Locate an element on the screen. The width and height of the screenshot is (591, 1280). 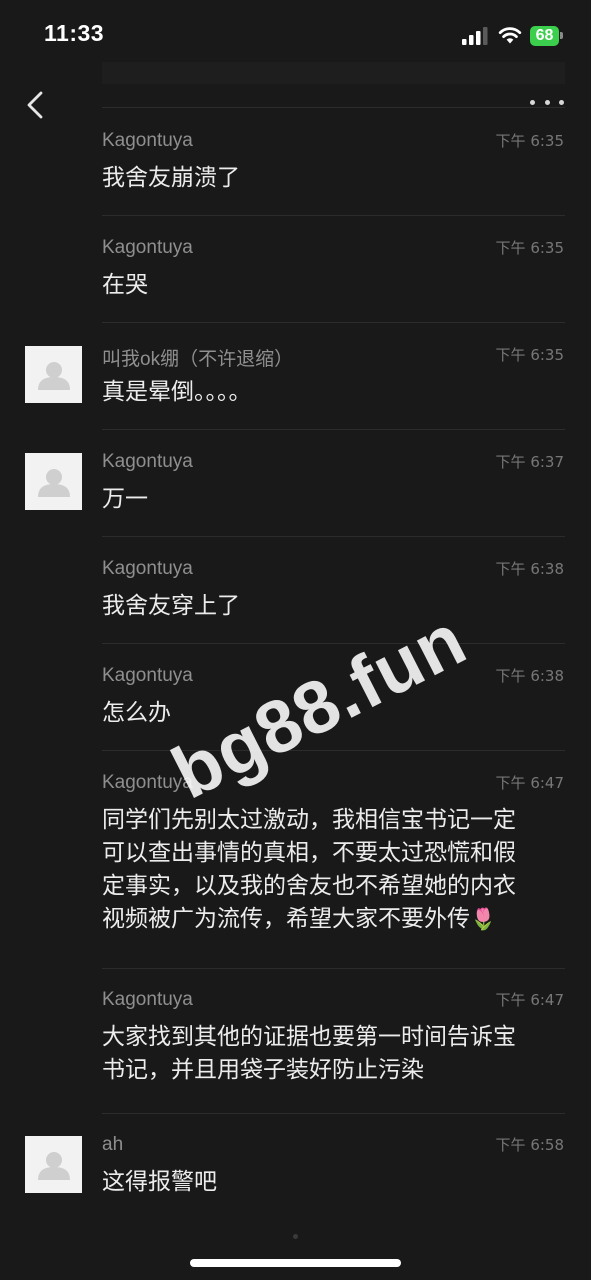
list-item: Kagontuya 下午 6:38 怎么办 is located at coordinates (295, 708).